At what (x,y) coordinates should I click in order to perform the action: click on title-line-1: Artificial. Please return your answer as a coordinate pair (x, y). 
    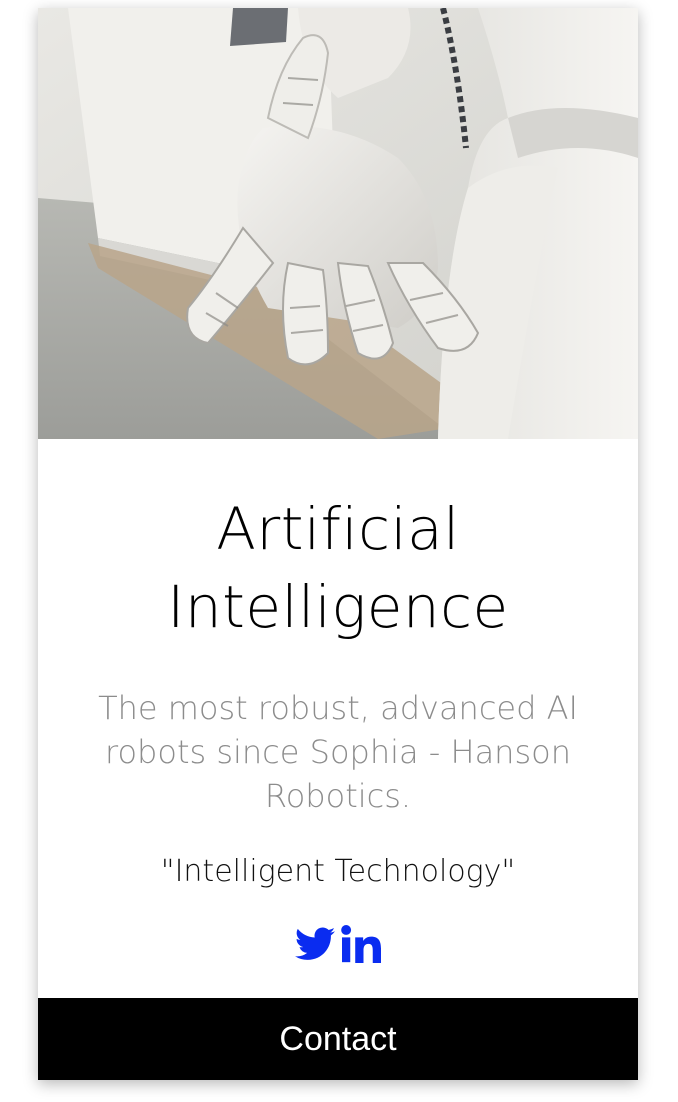
    Looking at the image, I should click on (338, 529).